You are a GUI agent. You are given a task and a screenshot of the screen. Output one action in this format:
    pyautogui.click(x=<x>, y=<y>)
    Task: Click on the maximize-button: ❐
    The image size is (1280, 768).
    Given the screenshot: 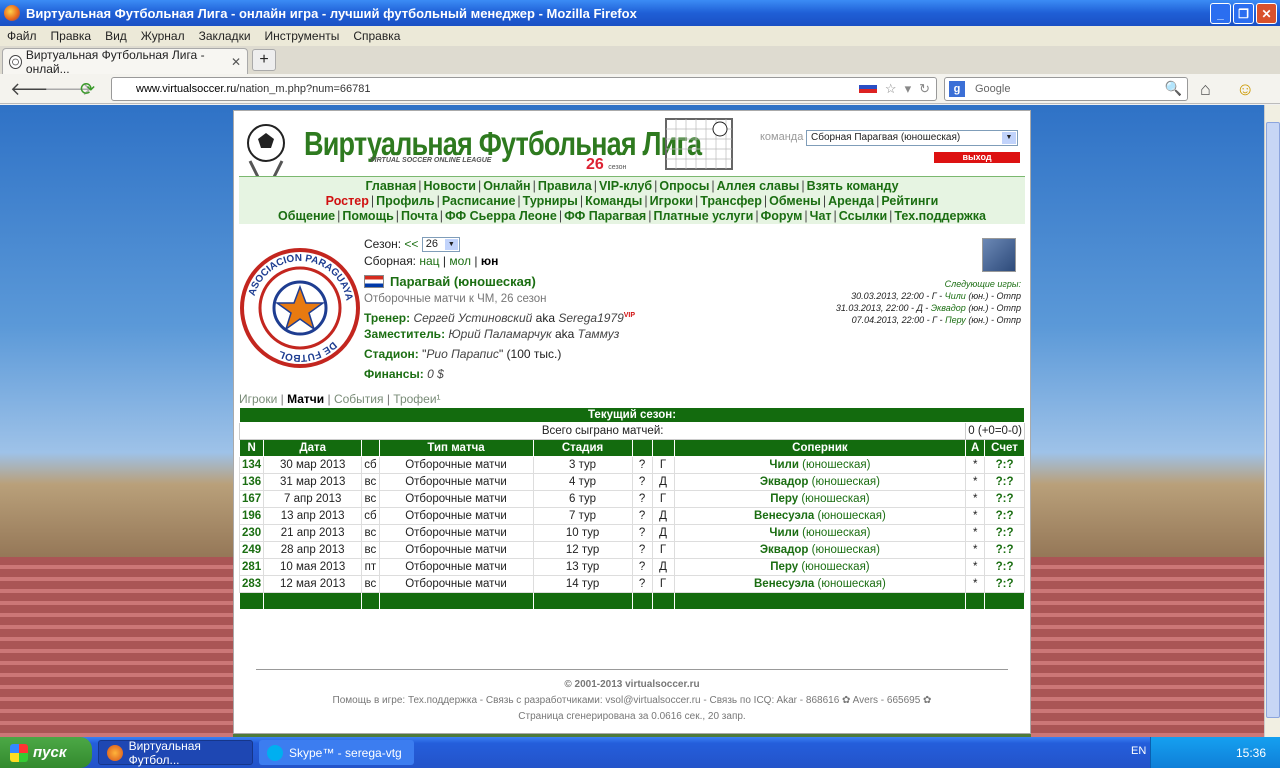 What is the action you would take?
    pyautogui.click(x=1243, y=13)
    